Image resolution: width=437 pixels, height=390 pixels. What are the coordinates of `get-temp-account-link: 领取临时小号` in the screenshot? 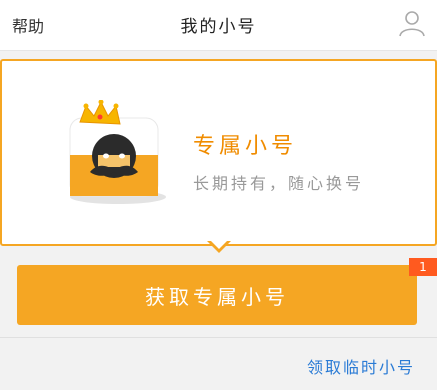 It's located at (361, 366).